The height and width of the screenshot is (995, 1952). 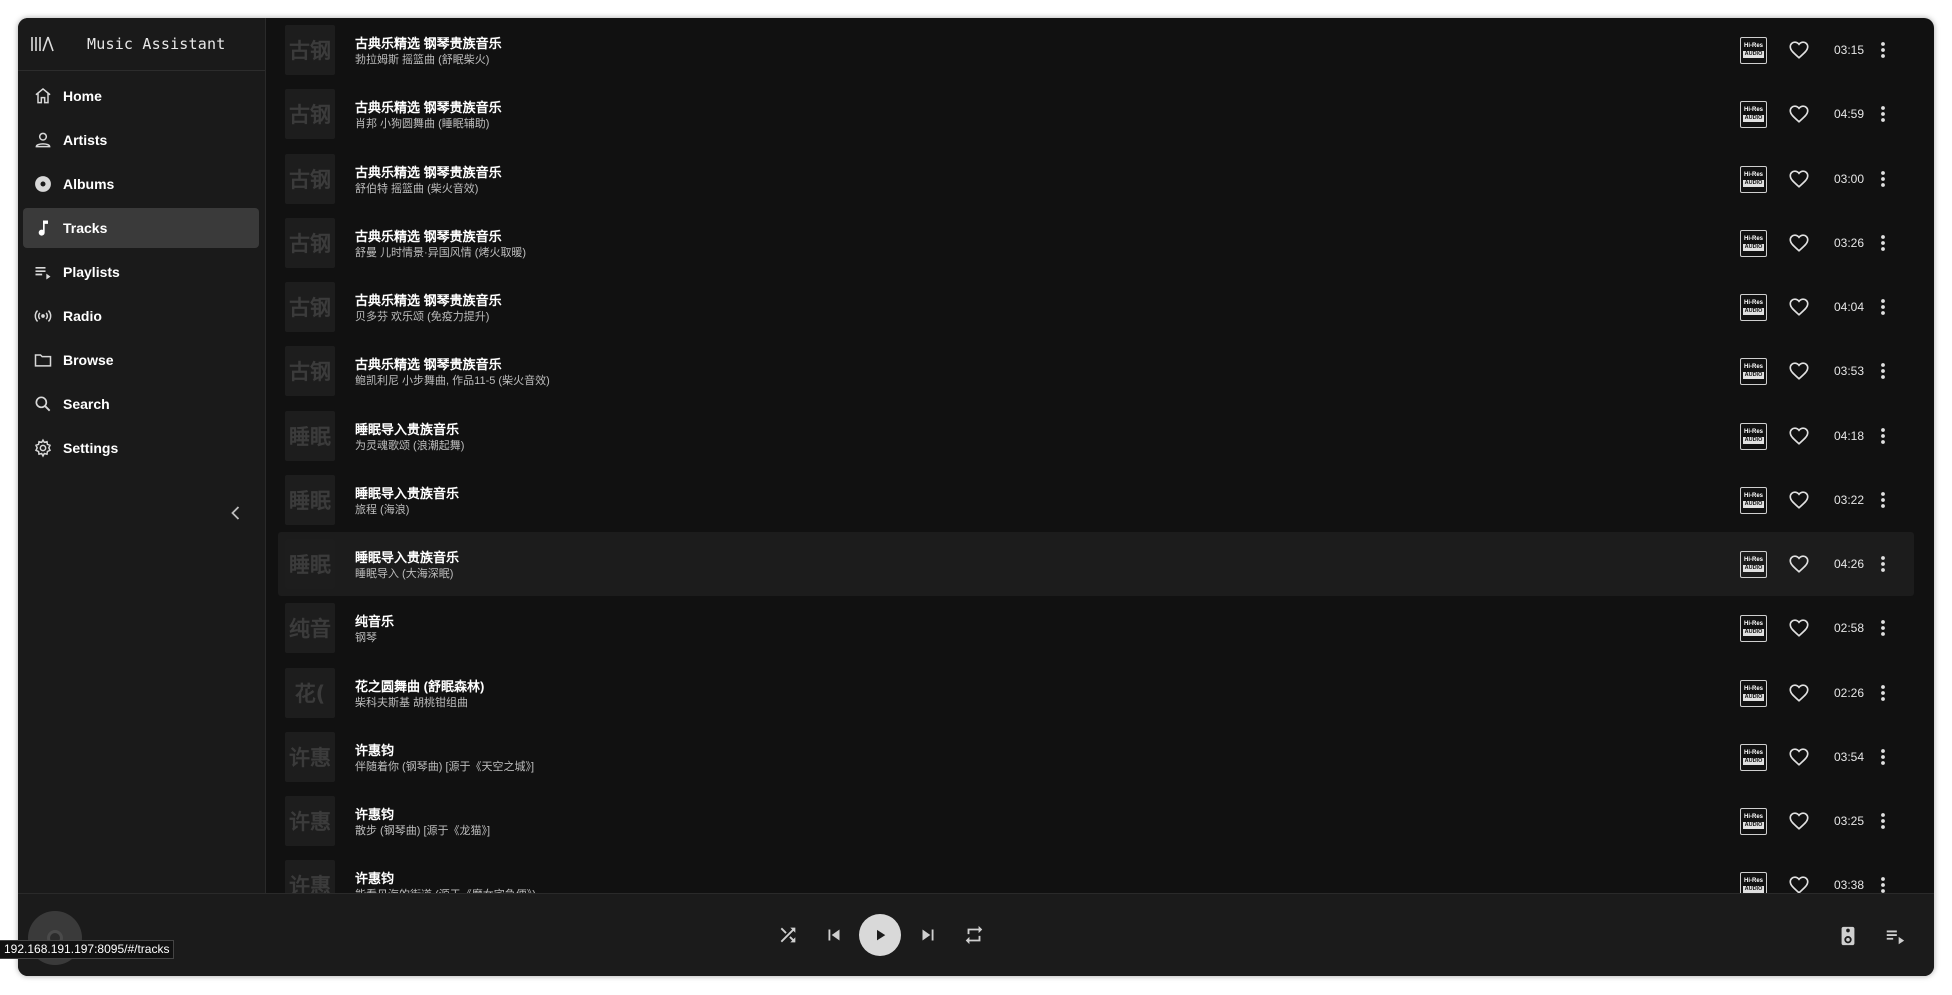 What do you see at coordinates (422, 316) in the screenshot?
I see `track-subtitle: 贝多芬 欢乐颂 (免疫力提升)` at bounding box center [422, 316].